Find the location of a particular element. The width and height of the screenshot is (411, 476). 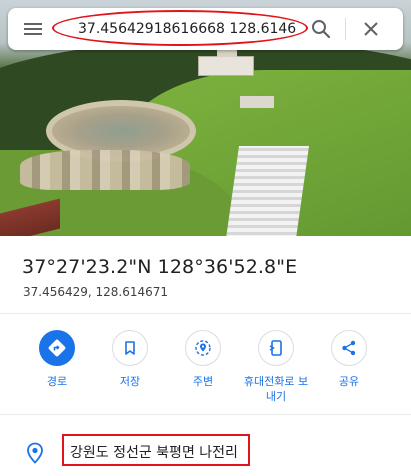

send-to-phone-label: 휴대전화로 보내기 is located at coordinates (276, 389).